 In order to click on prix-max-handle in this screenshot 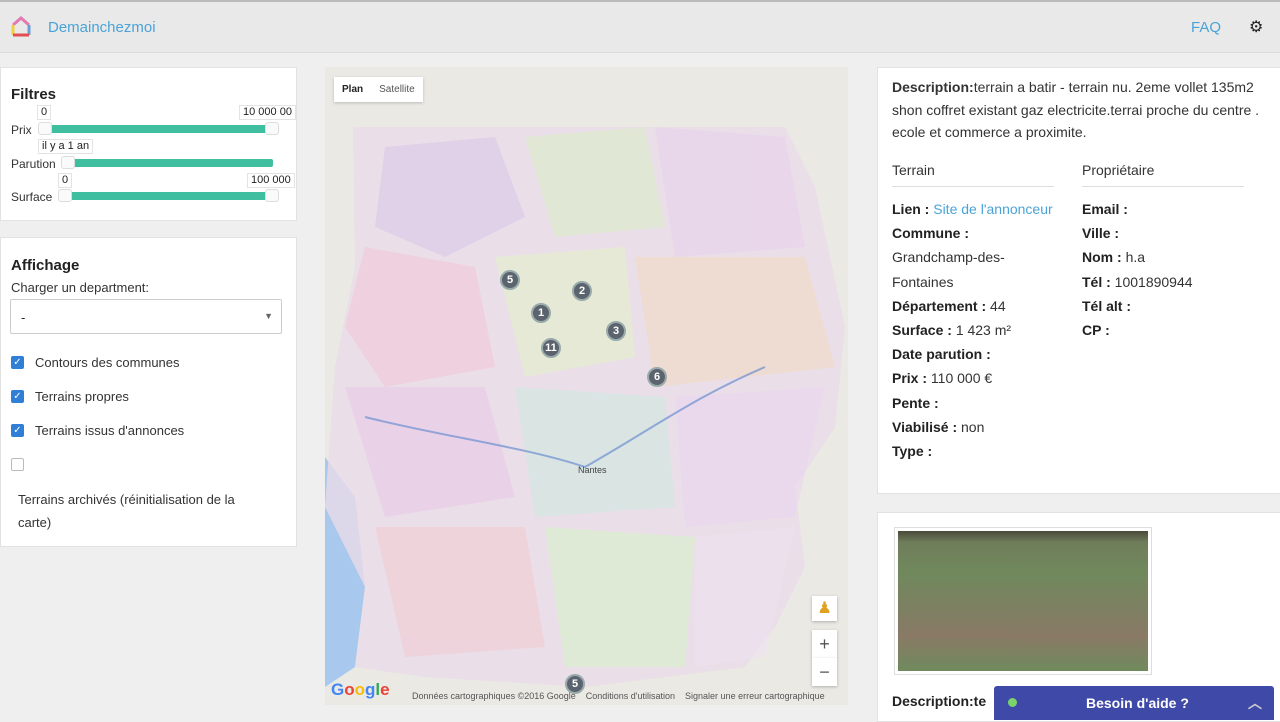, I will do `click(272, 128)`.